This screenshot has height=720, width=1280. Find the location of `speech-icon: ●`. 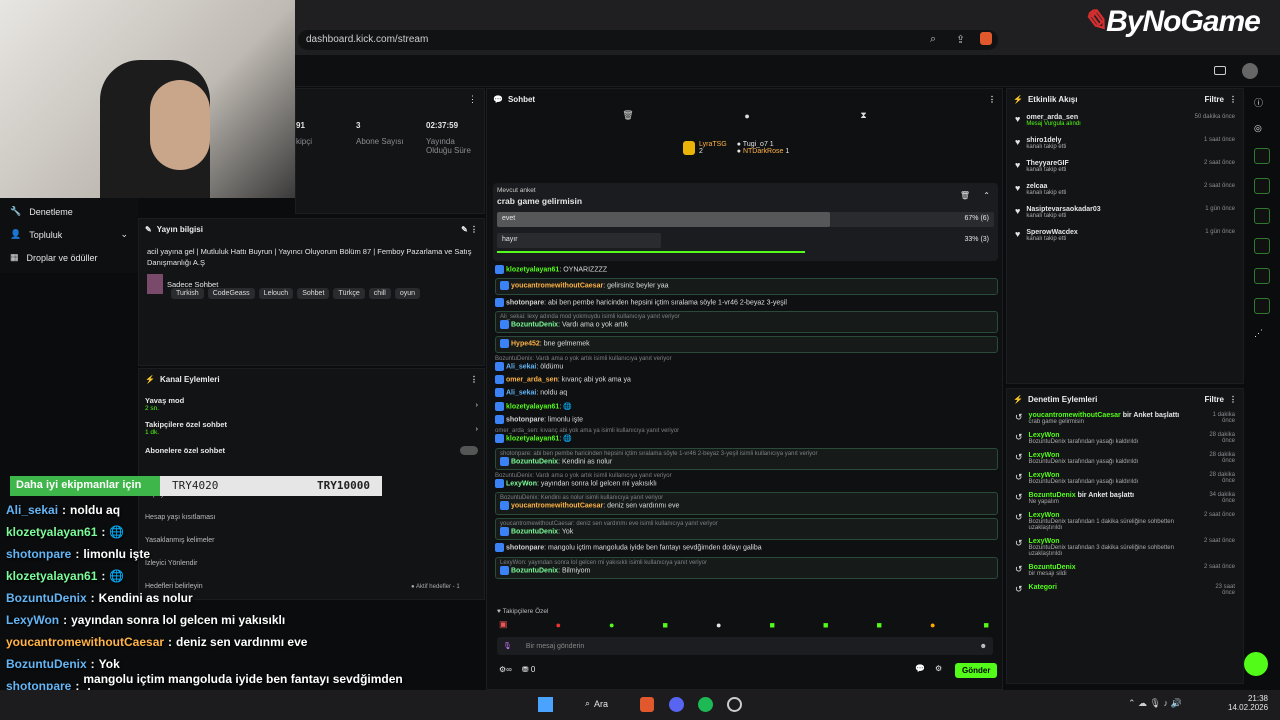

speech-icon: ● is located at coordinates (746, 116).